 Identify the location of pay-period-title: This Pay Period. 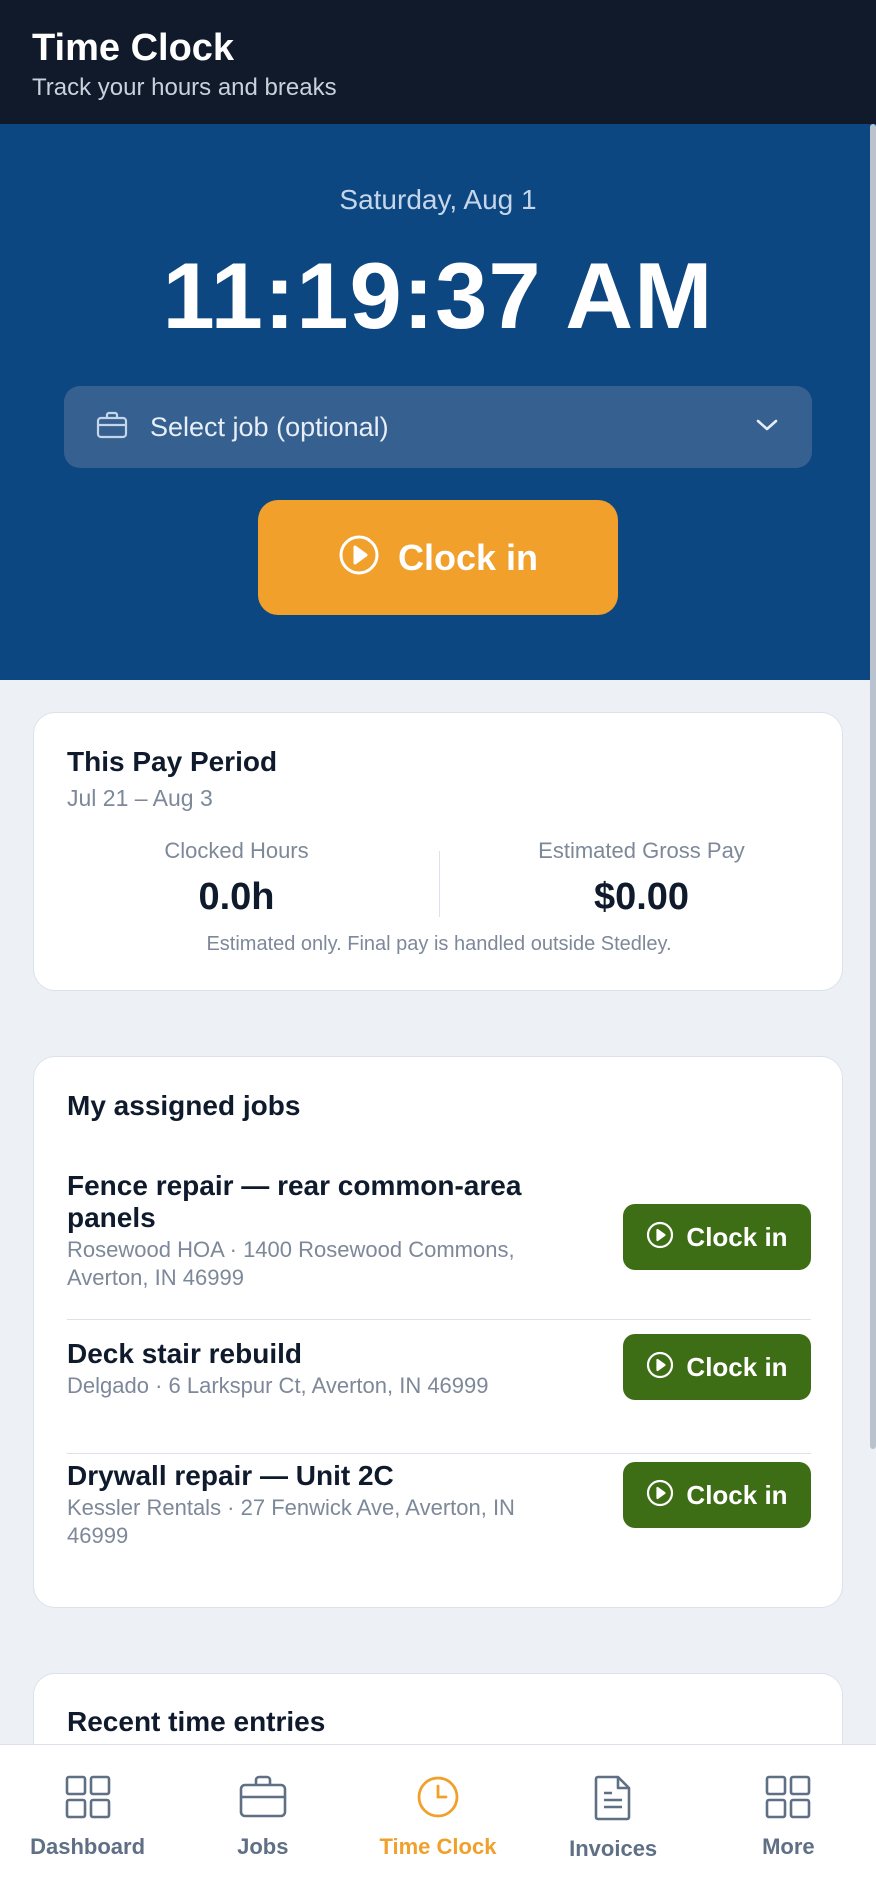
(172, 761).